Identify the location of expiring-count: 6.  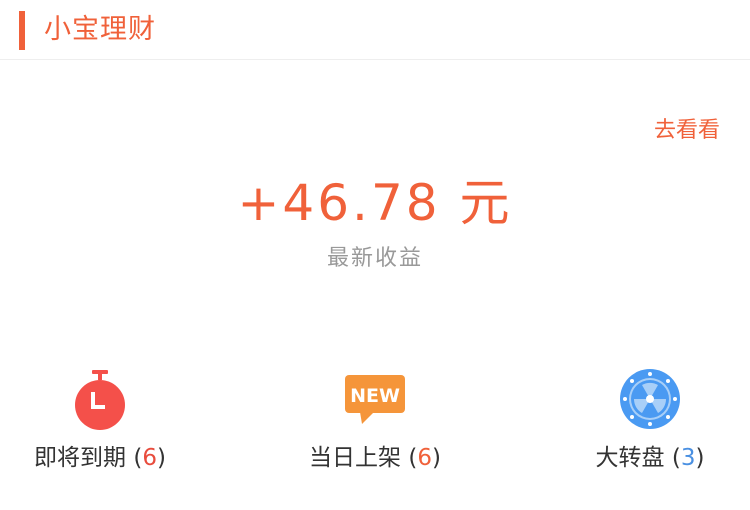
(149, 458).